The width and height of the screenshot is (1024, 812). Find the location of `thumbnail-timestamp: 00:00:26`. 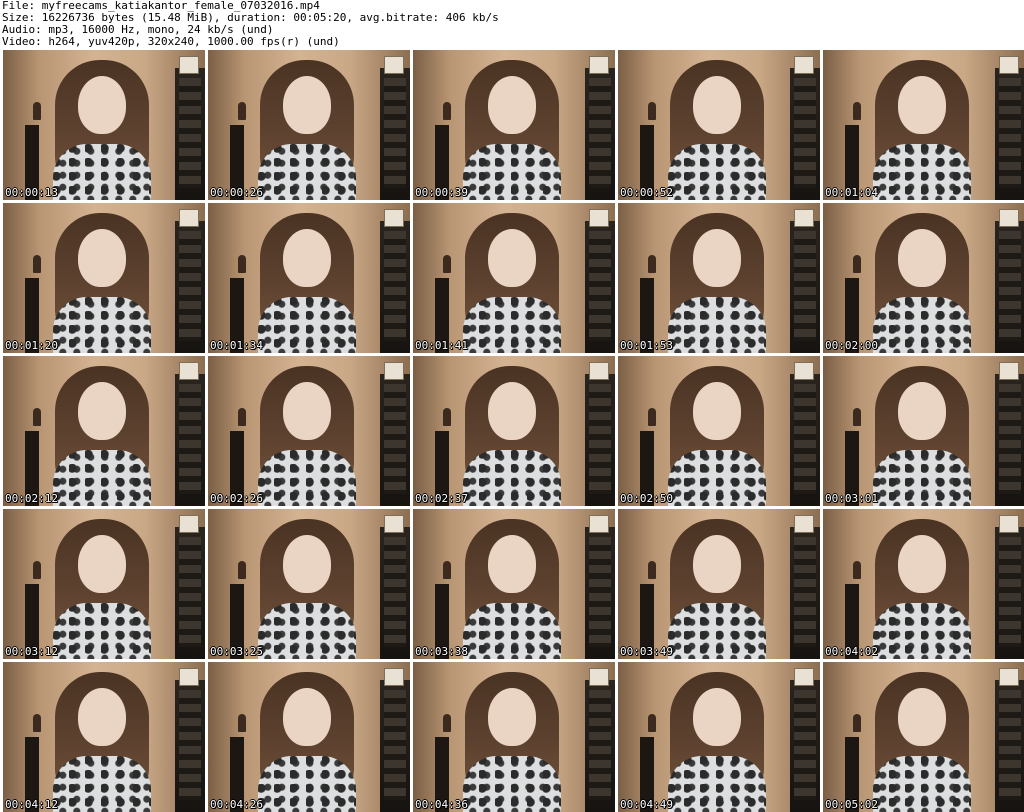

thumbnail-timestamp: 00:00:26 is located at coordinates (236, 192).